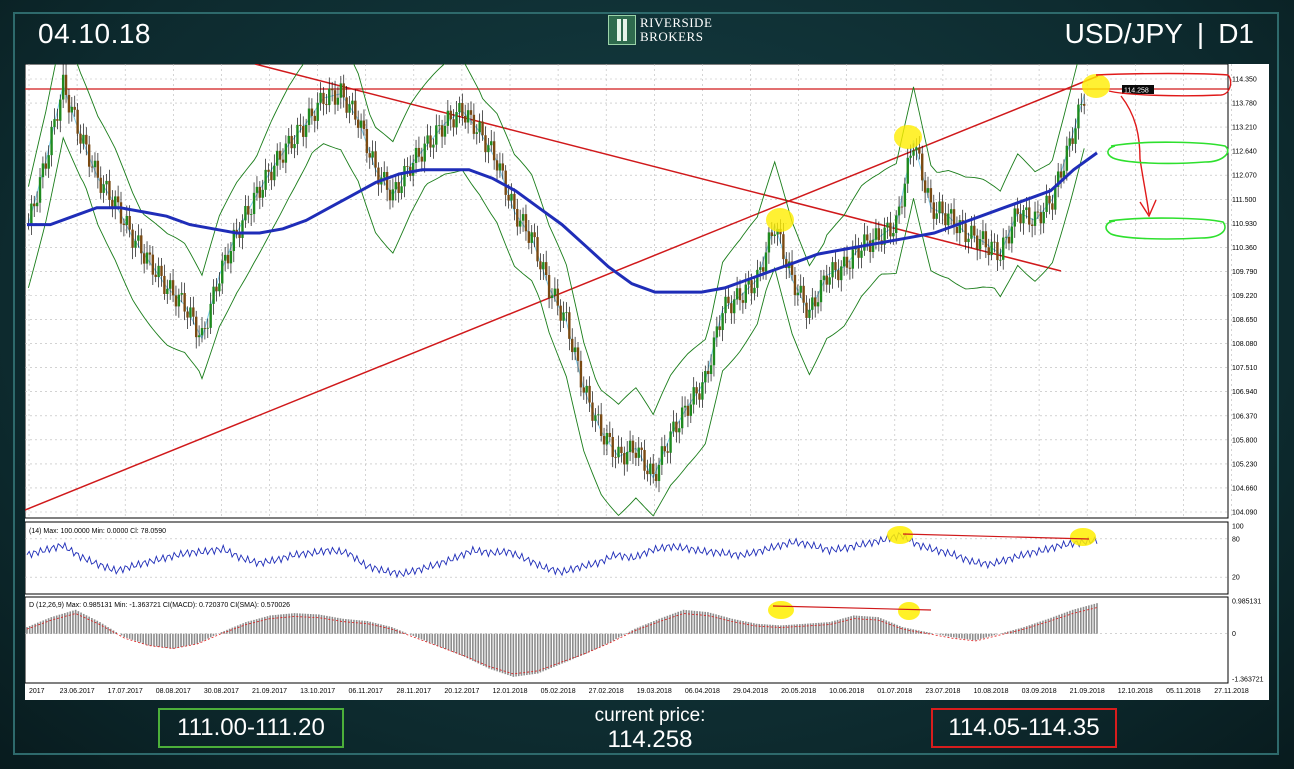 Image resolution: width=1294 pixels, height=769 pixels. What do you see at coordinates (798, 691) in the screenshot?
I see `date-tick-label: 20.05.2018` at bounding box center [798, 691].